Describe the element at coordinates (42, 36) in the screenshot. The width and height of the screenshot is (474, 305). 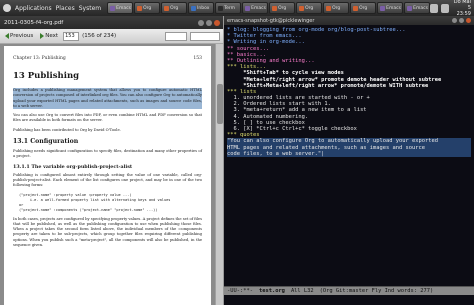
I see `arrow-right-icon` at that location.